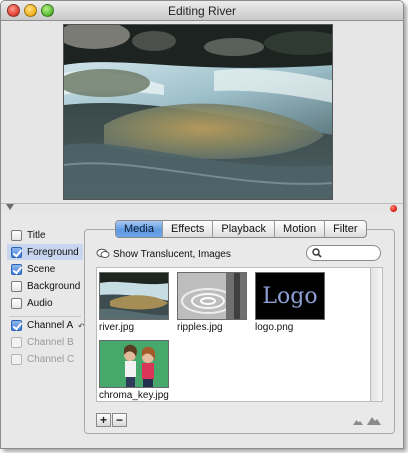  What do you see at coordinates (317, 253) in the screenshot?
I see `search-icon` at bounding box center [317, 253].